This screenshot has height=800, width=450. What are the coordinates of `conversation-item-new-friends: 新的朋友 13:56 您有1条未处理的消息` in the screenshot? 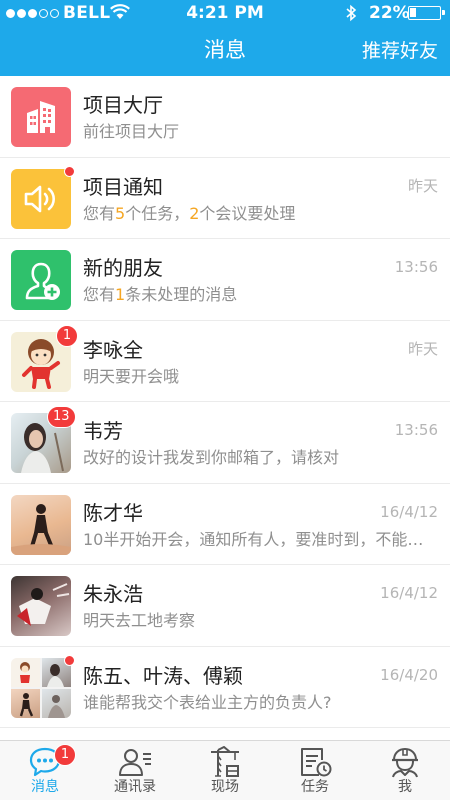 It's located at (225, 280).